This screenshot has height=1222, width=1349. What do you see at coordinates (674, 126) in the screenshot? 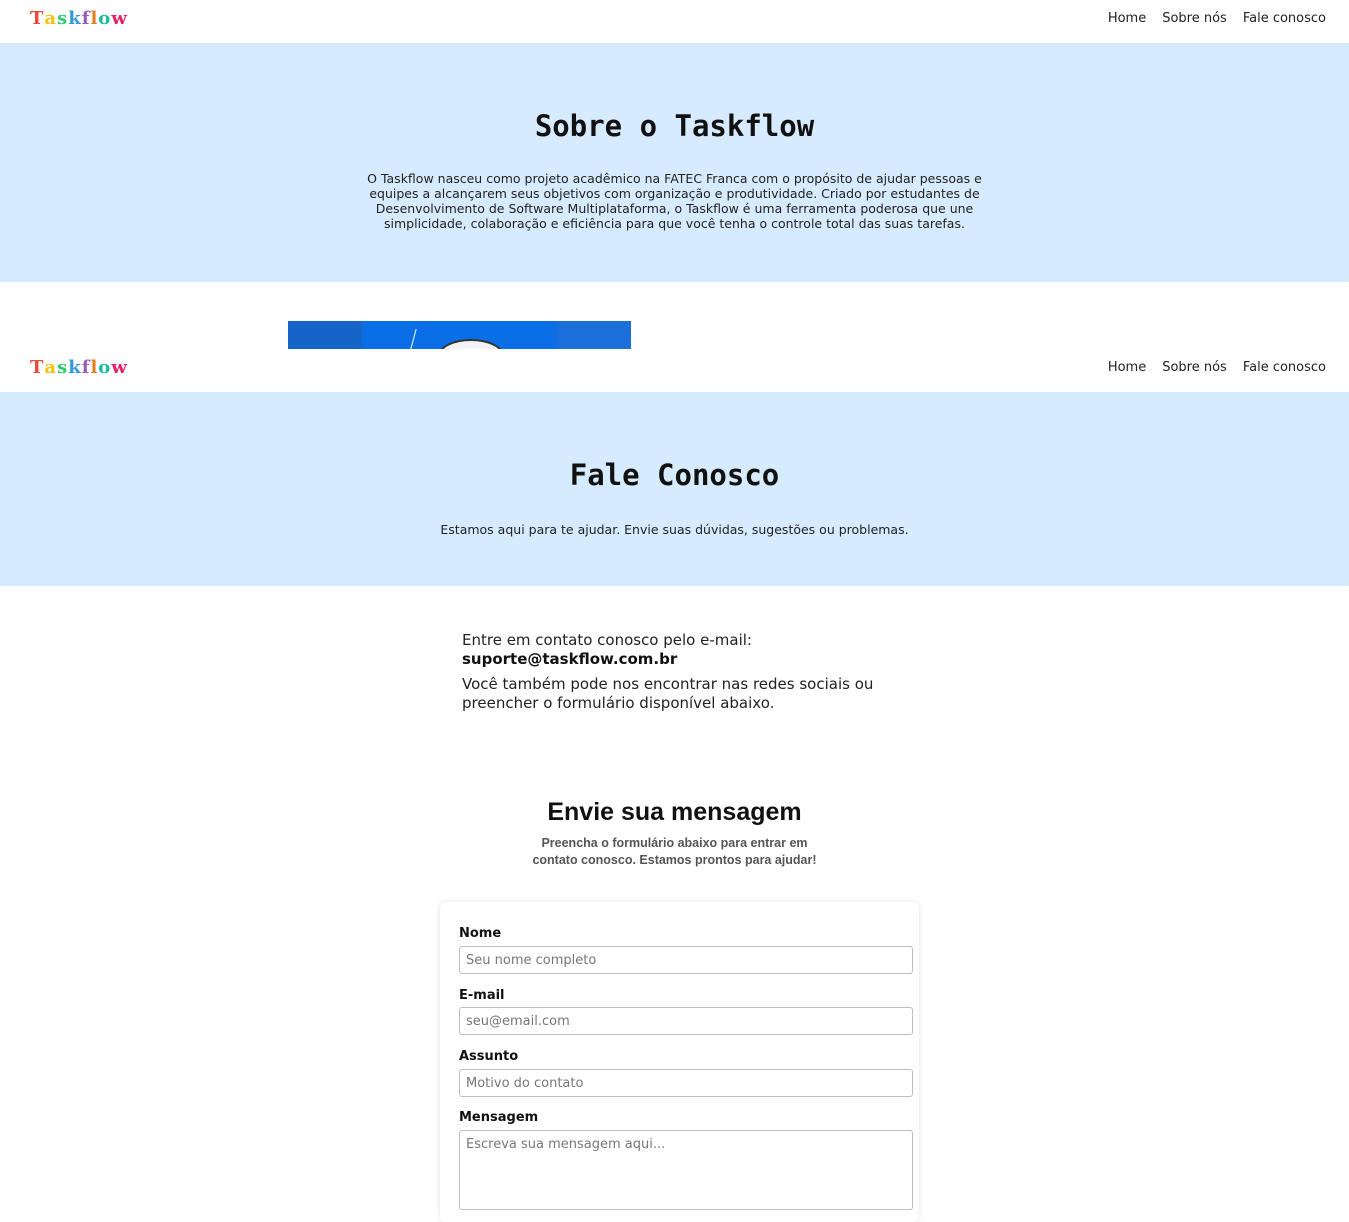
I see `about-title: Sobre o Taskflow` at bounding box center [674, 126].